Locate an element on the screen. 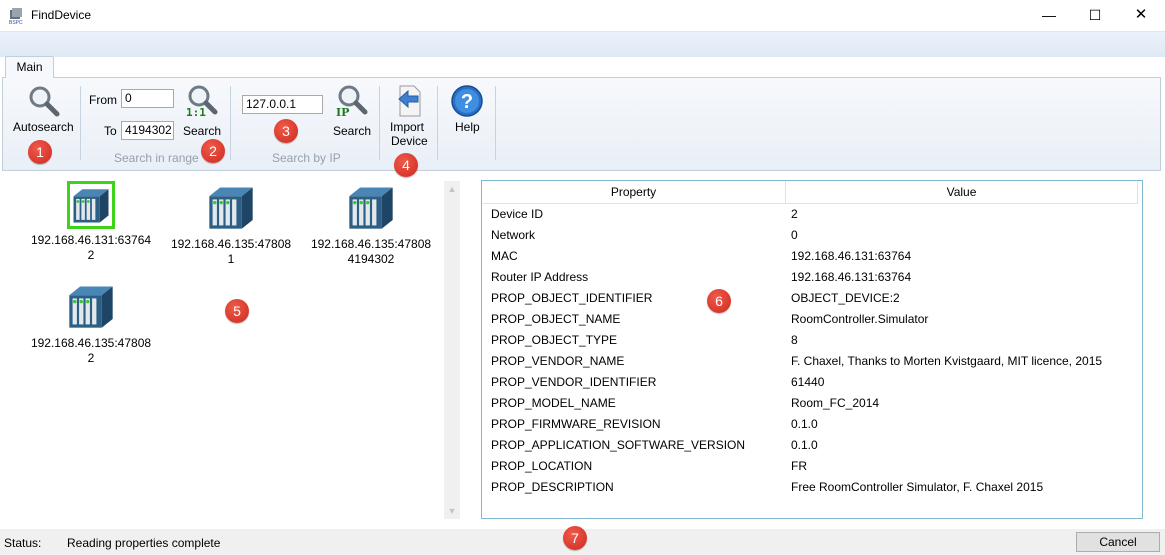 The height and width of the screenshot is (555, 1165). property-cell: PROP_MODEL_NAME is located at coordinates (553, 403).